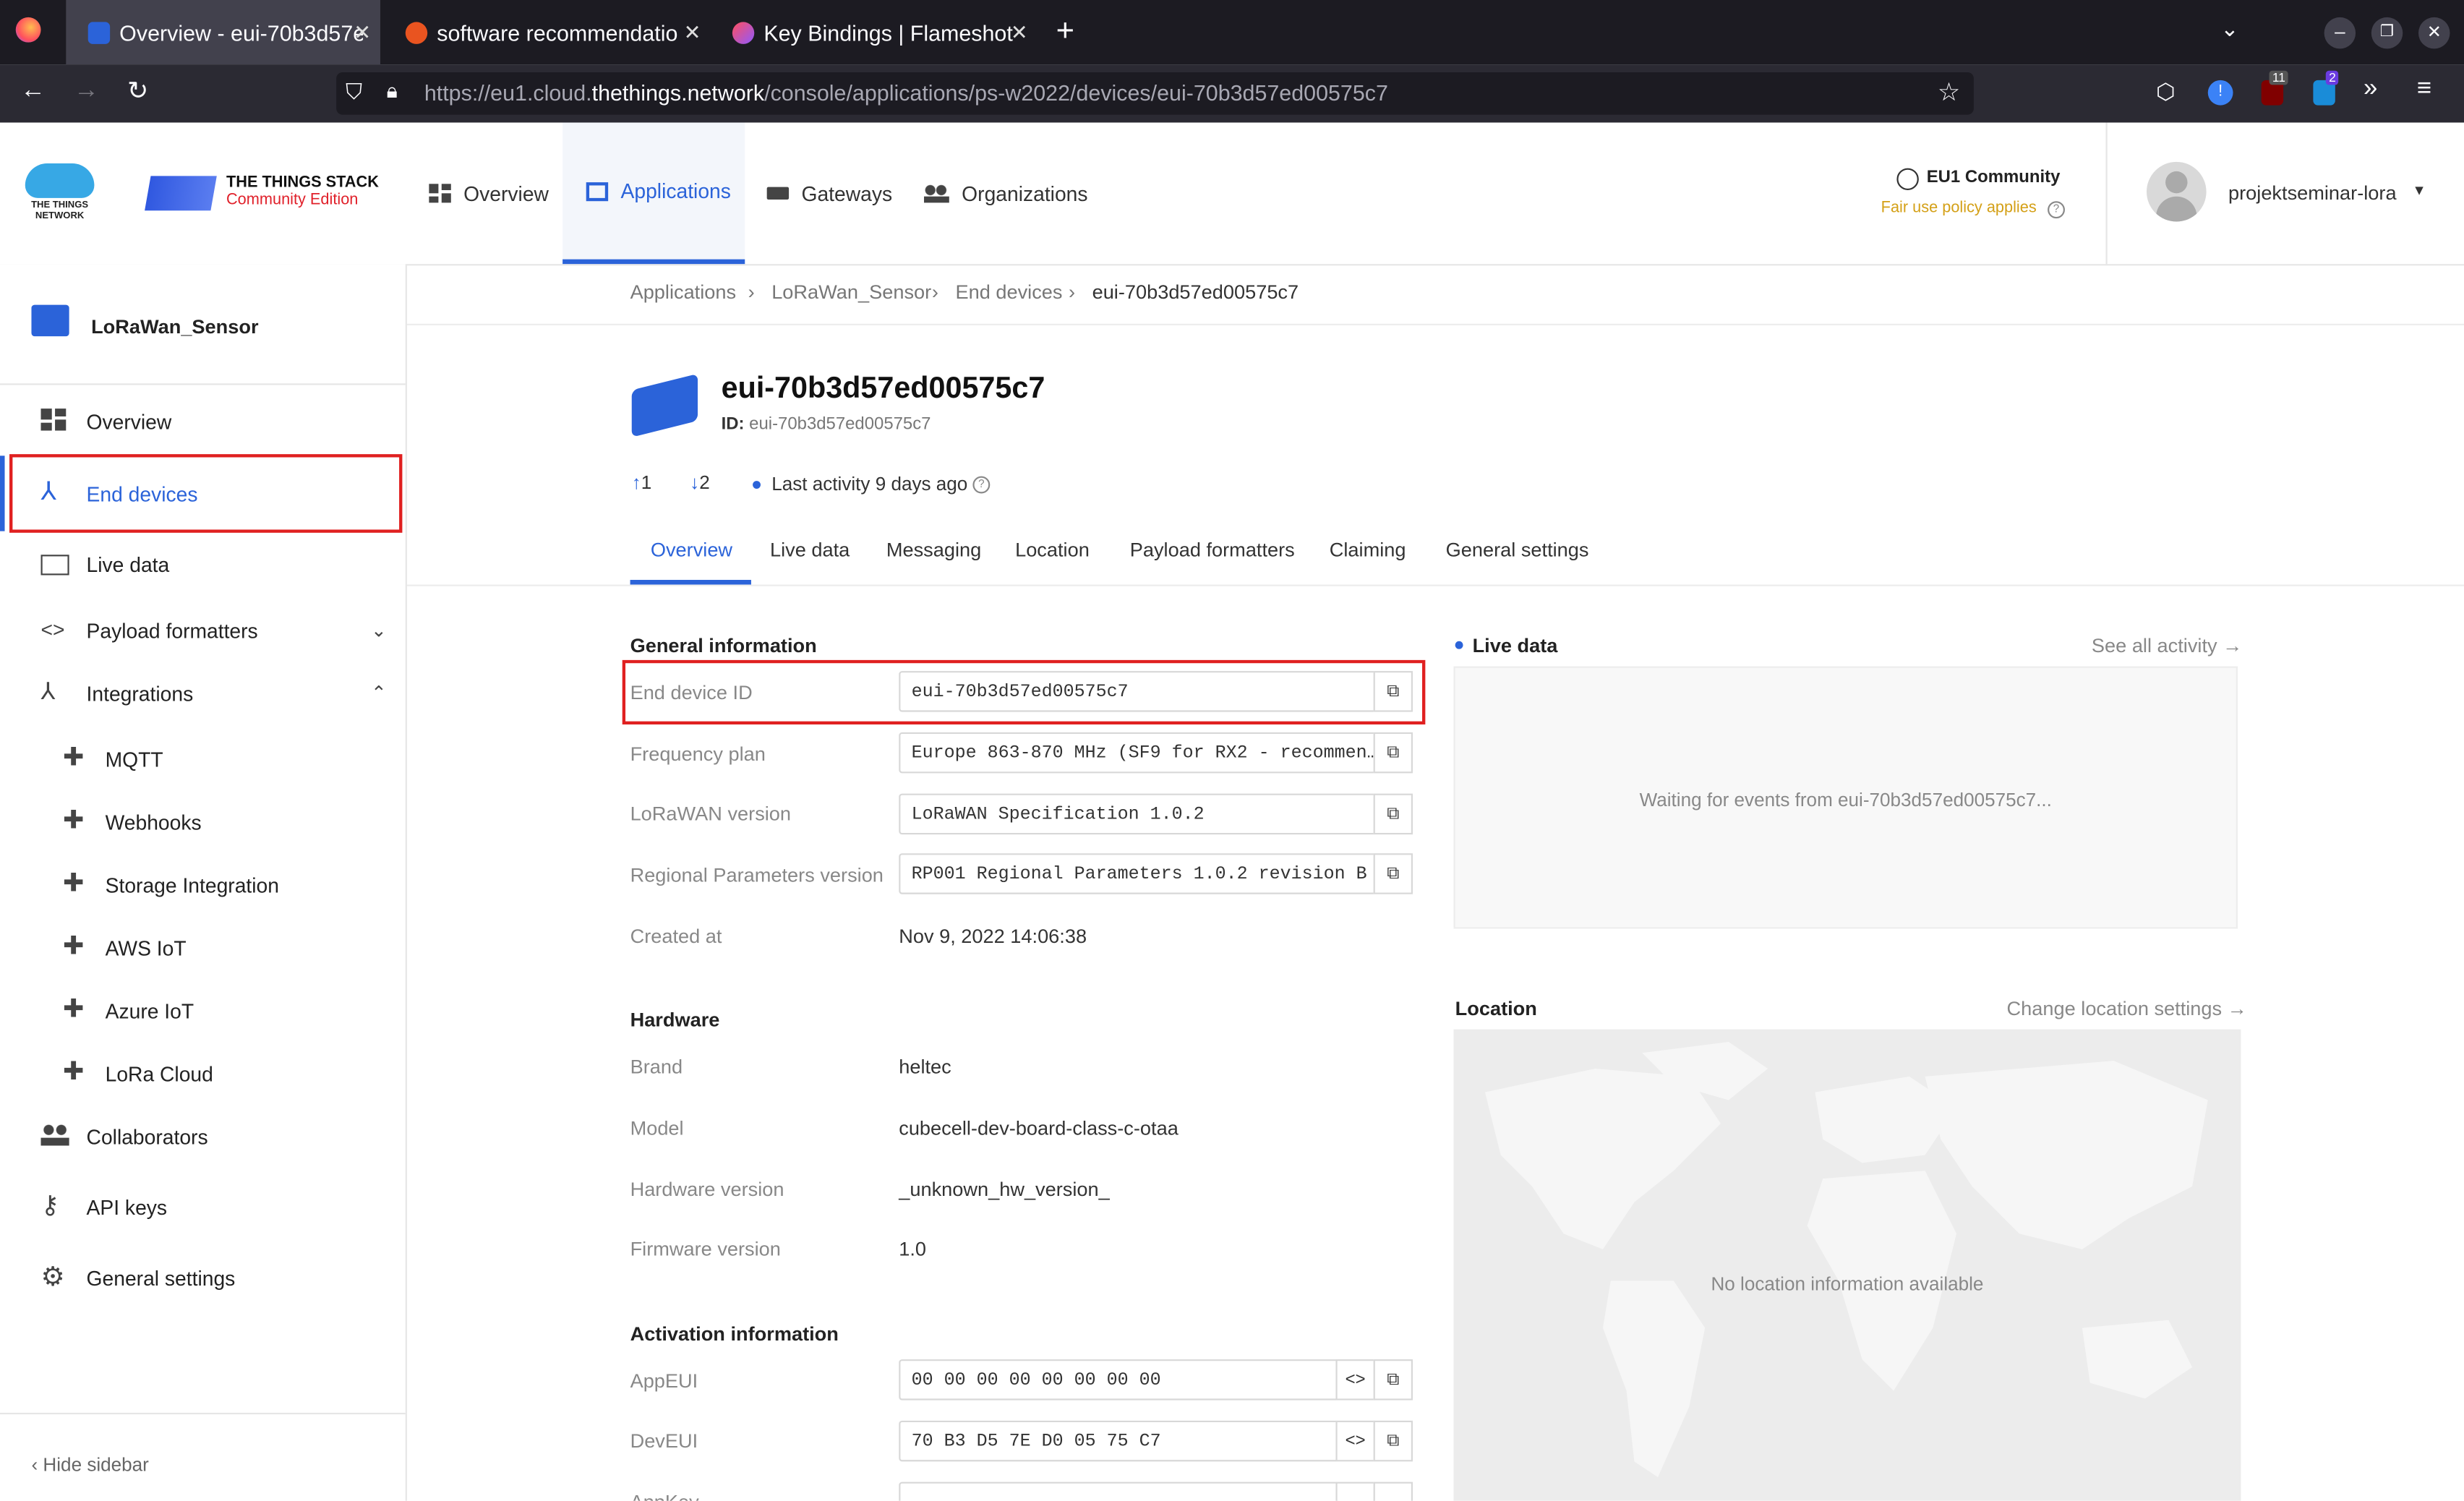  Describe the element at coordinates (888, 32) in the screenshot. I see `tab-label: Key Bindings | Flameshot` at that location.